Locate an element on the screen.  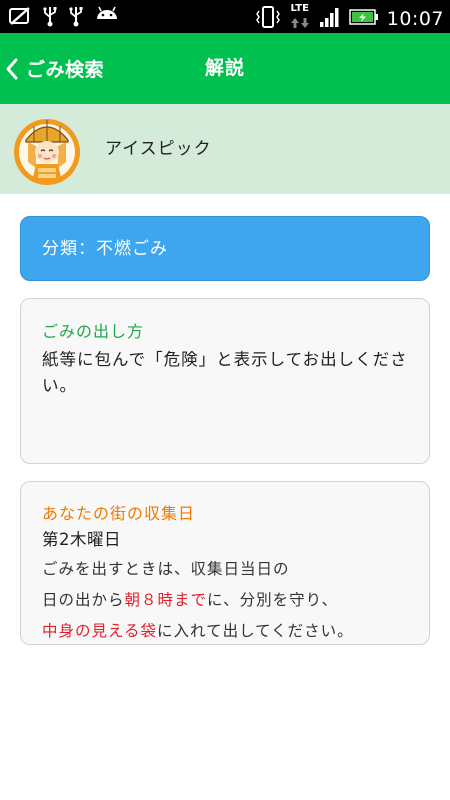
note-line-1: ごみを出すときは、収集日当日の is located at coordinates (166, 569).